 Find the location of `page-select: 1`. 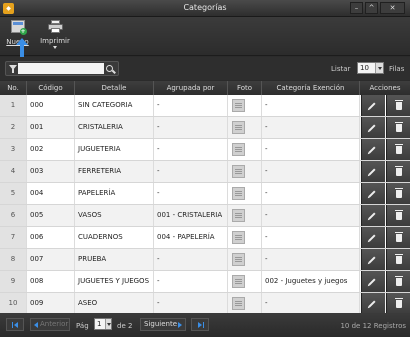

page-select: 1 is located at coordinates (103, 324).